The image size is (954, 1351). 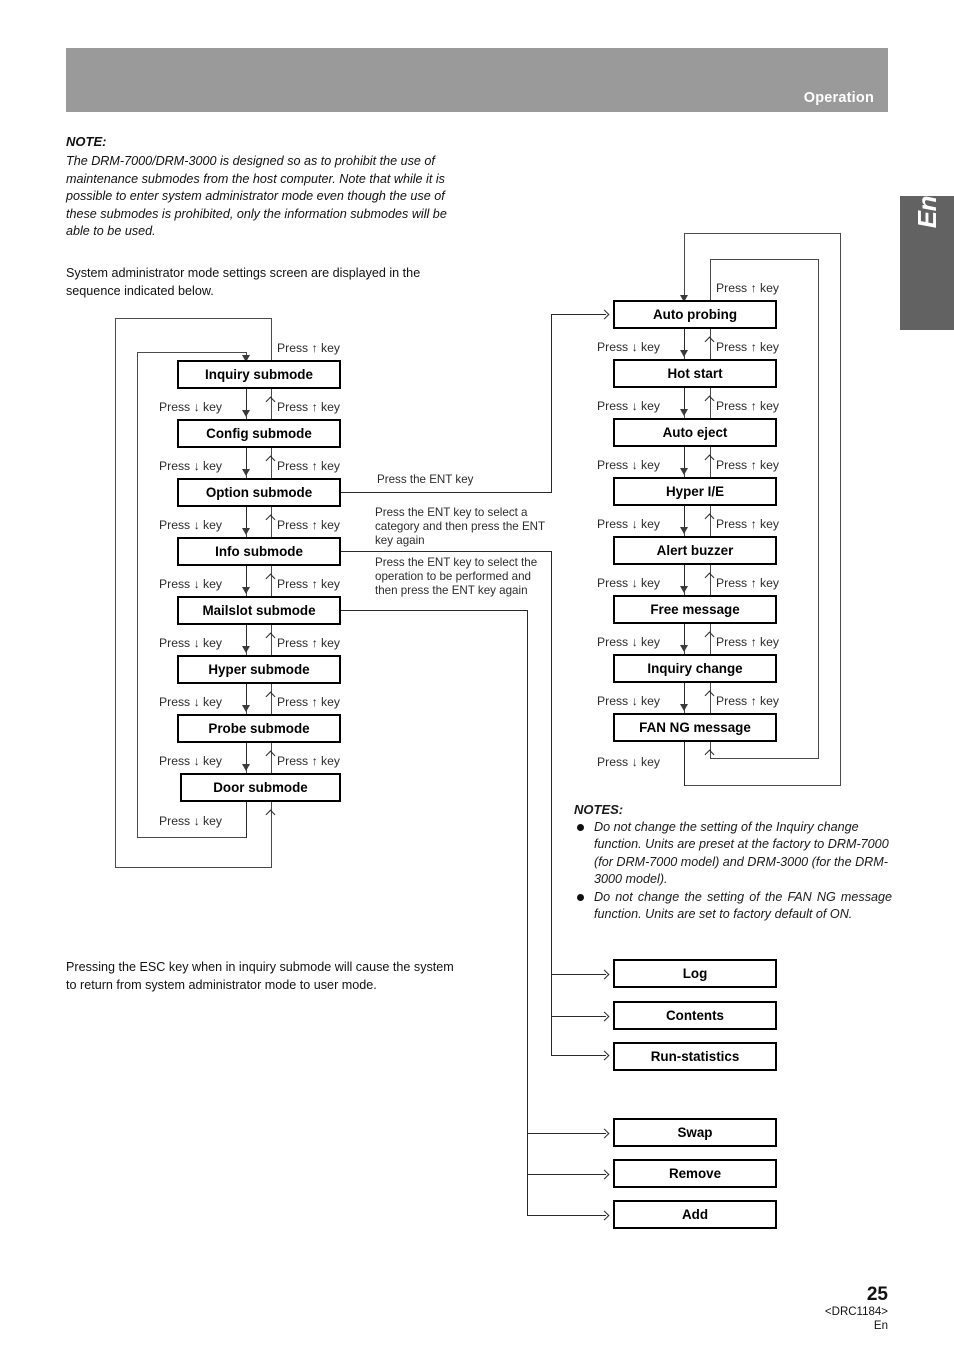 What do you see at coordinates (259, 669) in the screenshot?
I see `node-hyper-submode: Hyper submode` at bounding box center [259, 669].